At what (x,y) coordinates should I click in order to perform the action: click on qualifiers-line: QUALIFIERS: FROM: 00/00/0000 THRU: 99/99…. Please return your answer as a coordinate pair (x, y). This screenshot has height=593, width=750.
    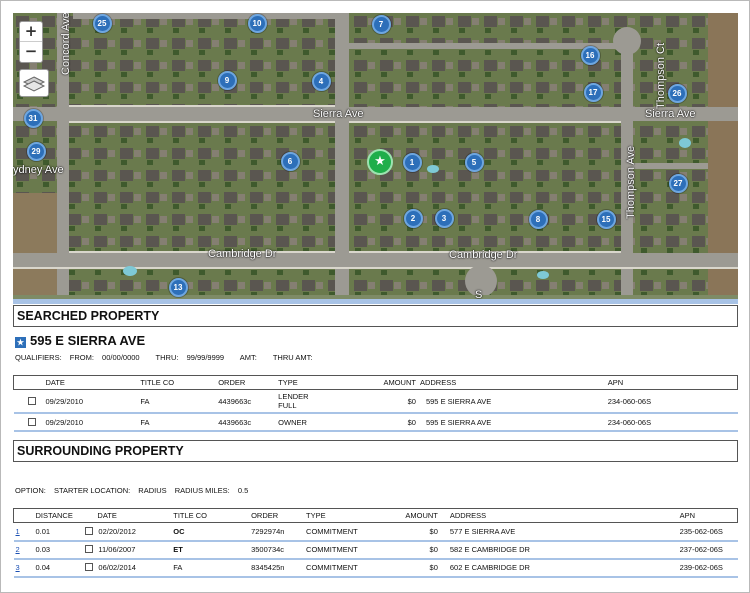
    Looking at the image, I should click on (166, 357).